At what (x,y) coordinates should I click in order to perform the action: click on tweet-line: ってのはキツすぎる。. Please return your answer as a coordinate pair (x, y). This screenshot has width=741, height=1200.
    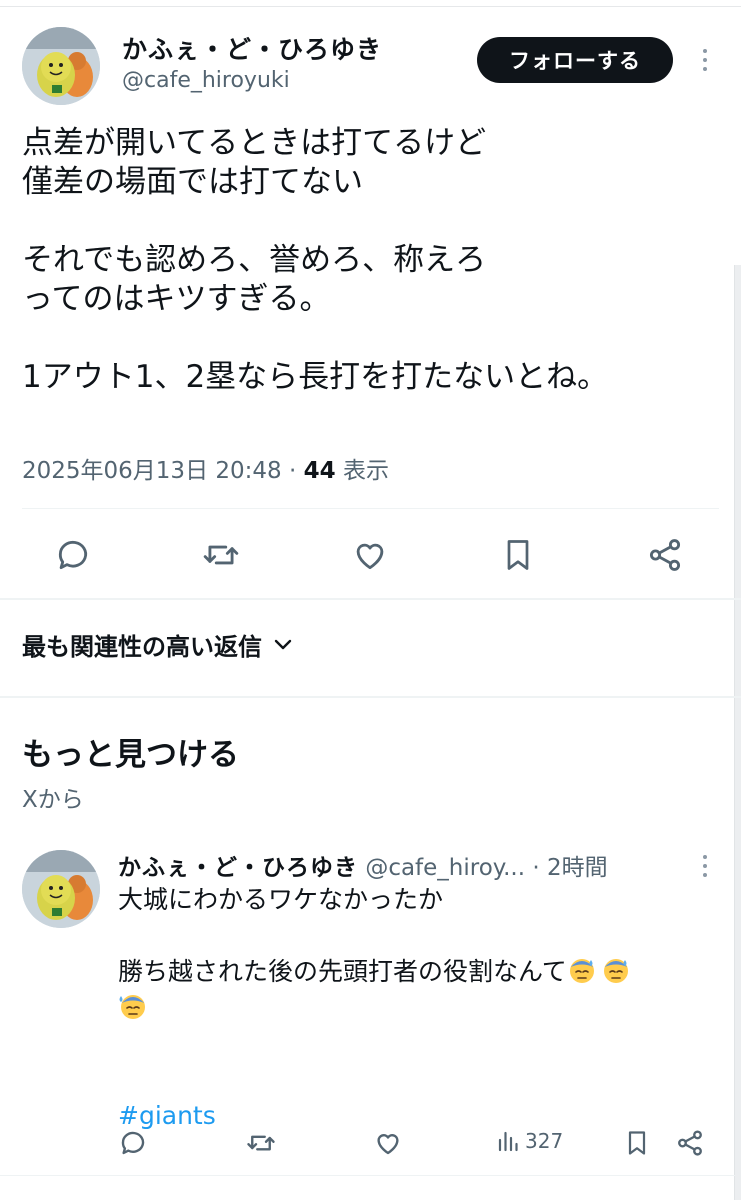
    Looking at the image, I should click on (176, 299).